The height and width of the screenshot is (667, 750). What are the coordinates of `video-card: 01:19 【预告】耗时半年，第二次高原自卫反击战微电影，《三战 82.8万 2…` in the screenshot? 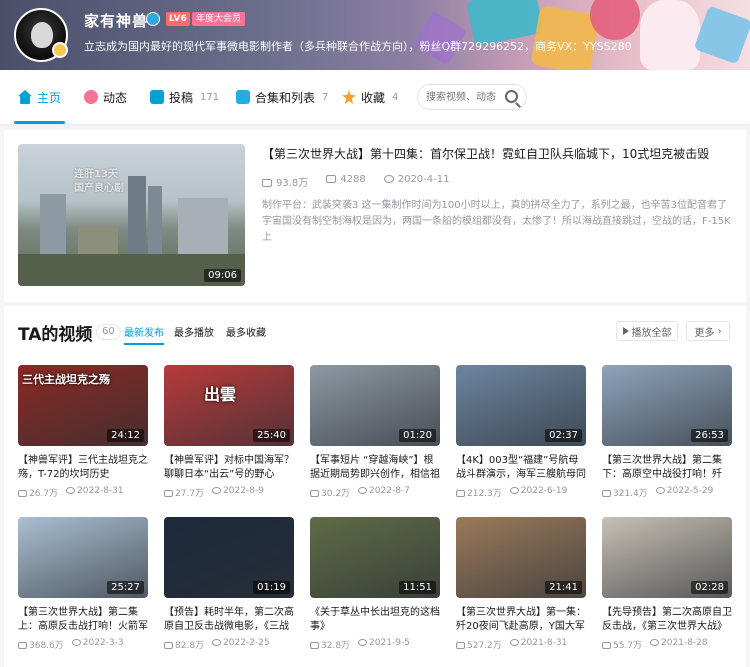 It's located at (229, 584).